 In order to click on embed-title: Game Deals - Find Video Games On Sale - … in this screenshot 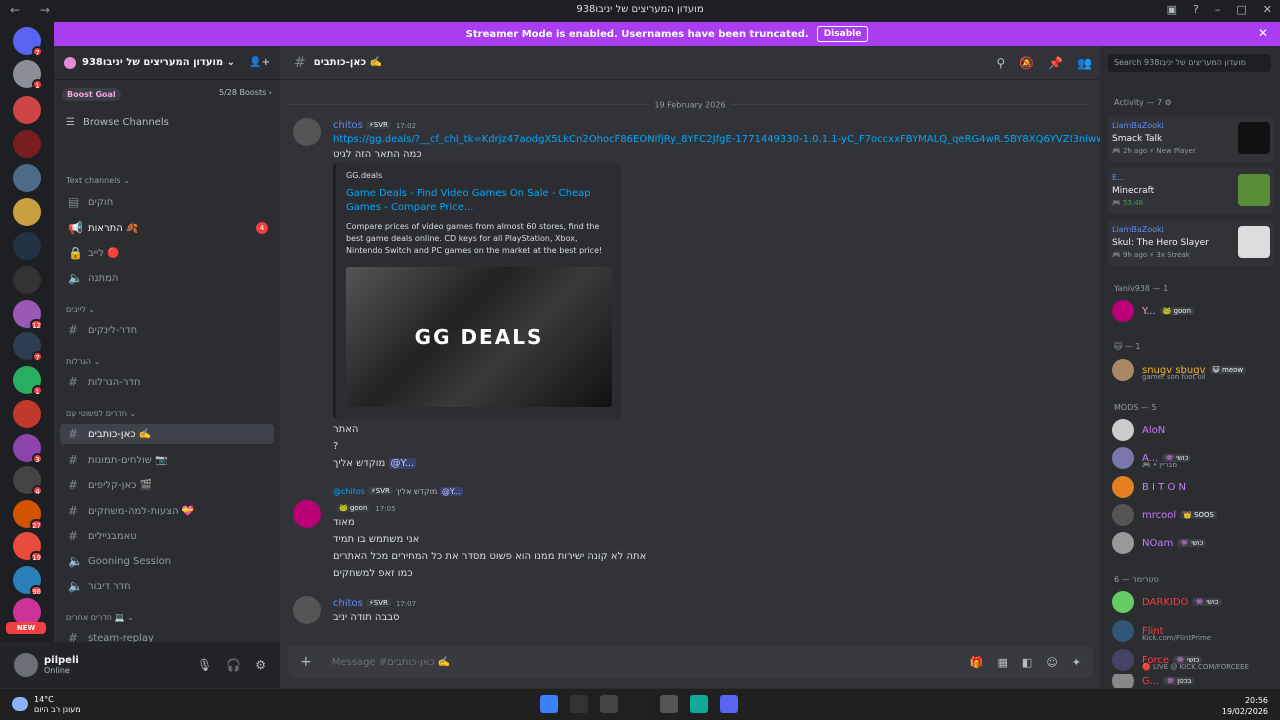, I will do `click(481, 201)`.